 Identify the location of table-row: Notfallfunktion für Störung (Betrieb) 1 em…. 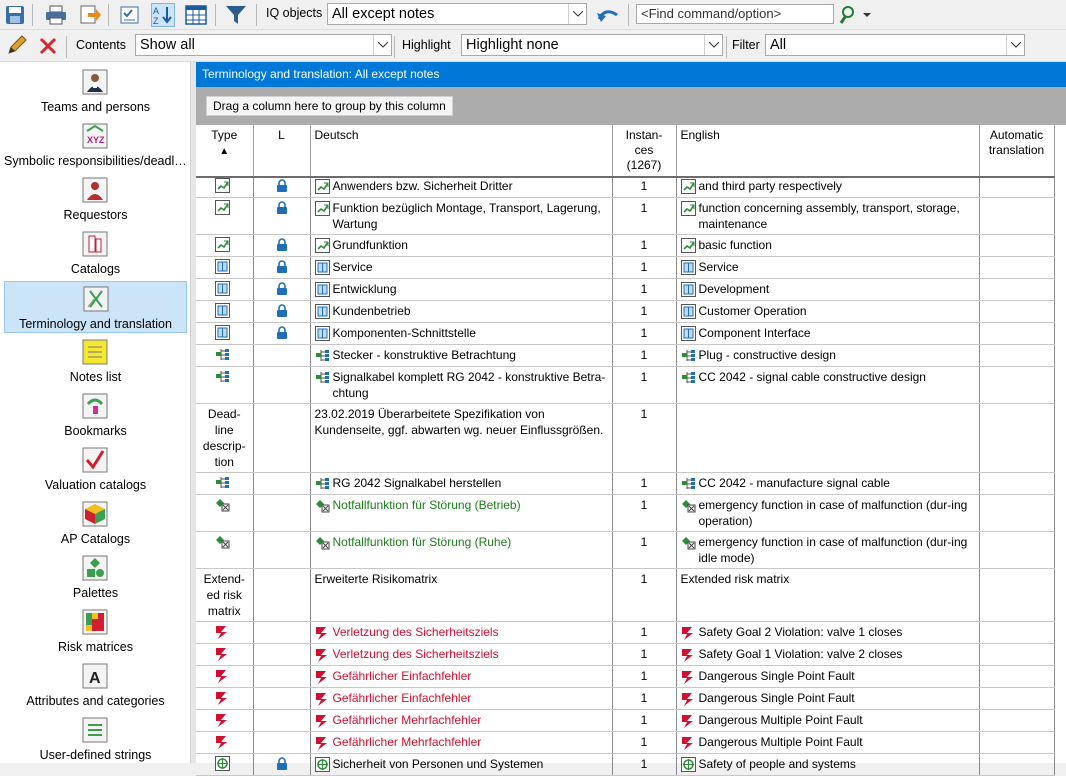
(625, 513).